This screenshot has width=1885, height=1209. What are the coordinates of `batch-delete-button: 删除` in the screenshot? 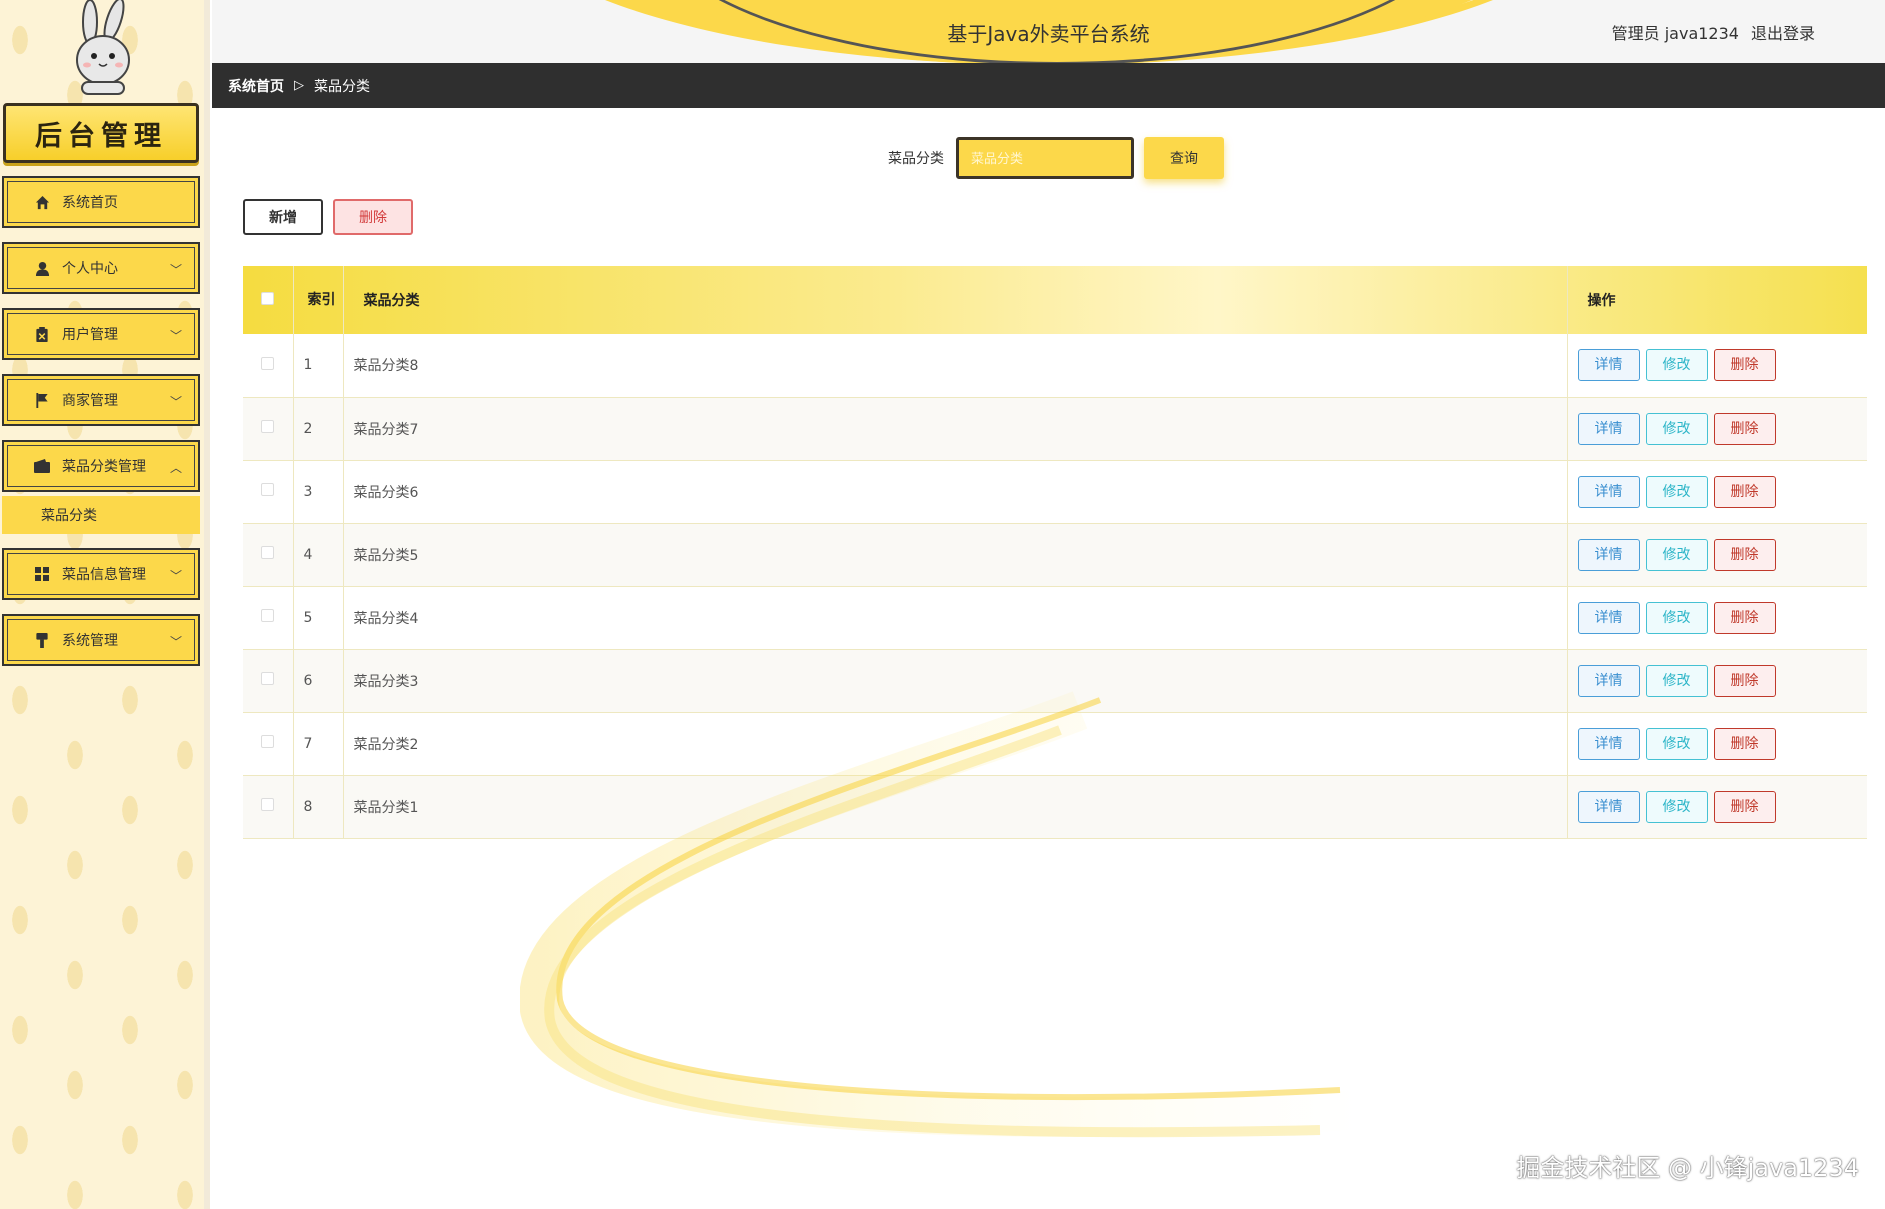 It's located at (373, 217).